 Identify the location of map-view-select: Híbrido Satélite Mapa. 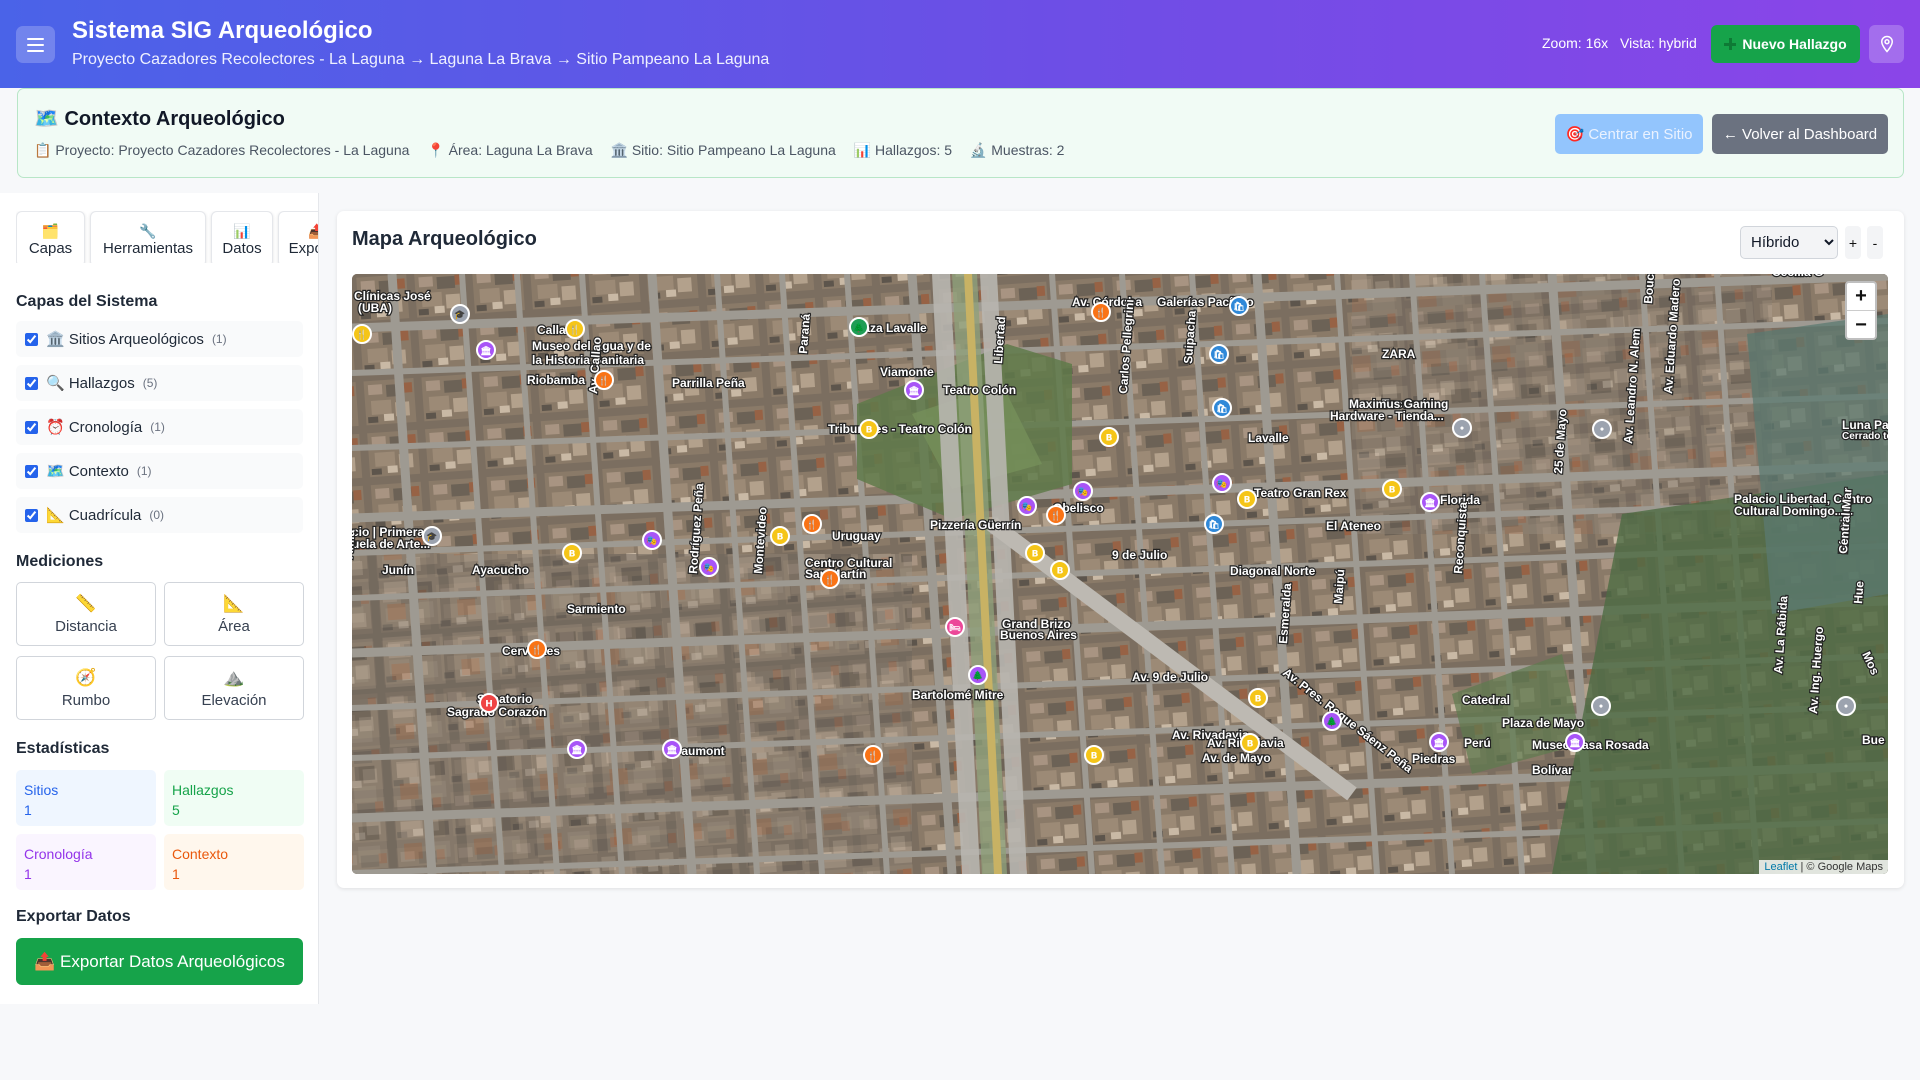
(1789, 242).